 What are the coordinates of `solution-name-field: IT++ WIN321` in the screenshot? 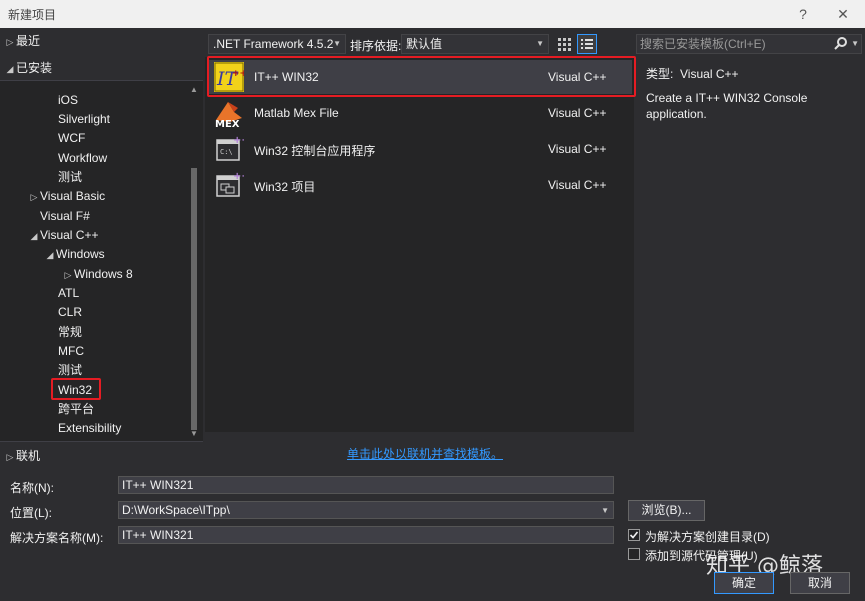 It's located at (366, 535).